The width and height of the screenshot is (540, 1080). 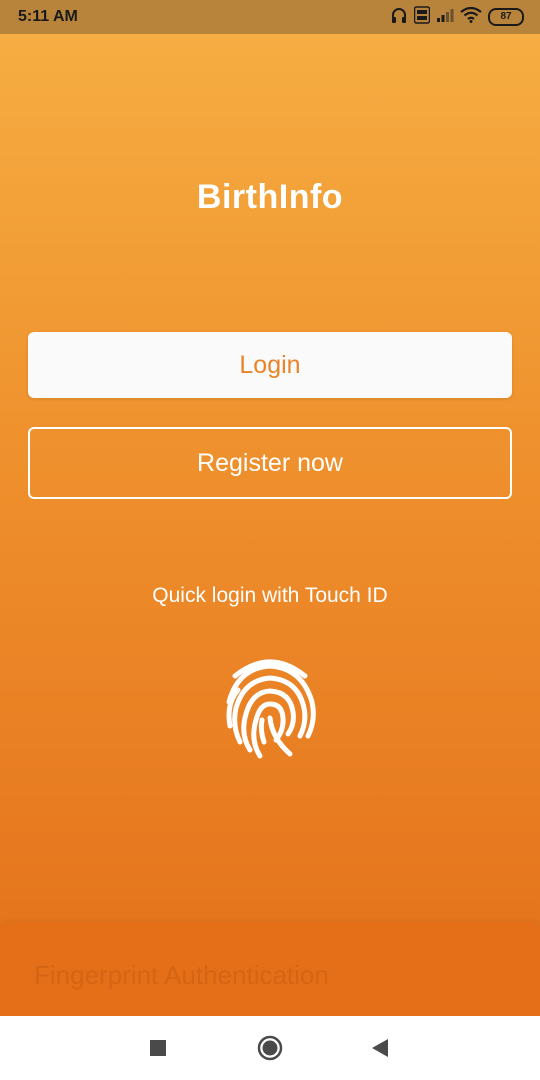 What do you see at coordinates (270, 365) in the screenshot?
I see `login-button: Login` at bounding box center [270, 365].